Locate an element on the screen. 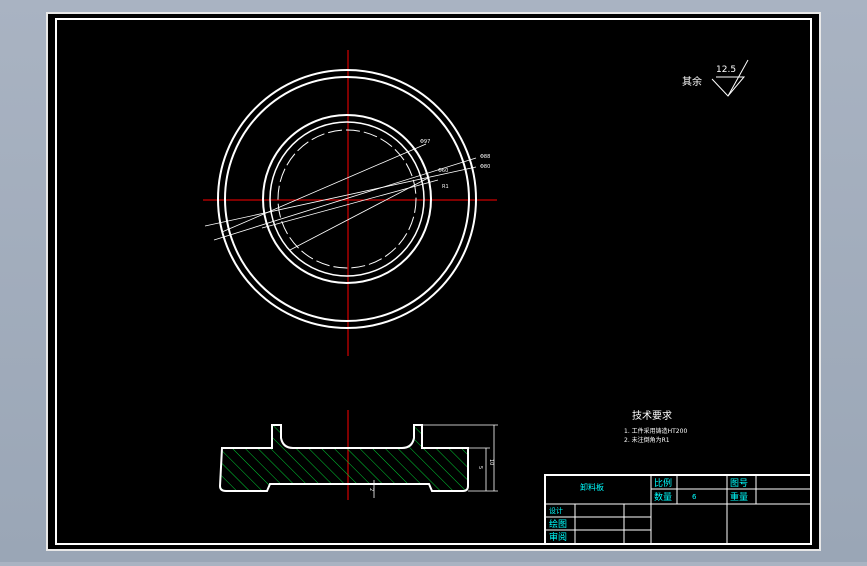 Image resolution: width=867 pixels, height=566 pixels. tb-weight-label: 重量 is located at coordinates (739, 497).